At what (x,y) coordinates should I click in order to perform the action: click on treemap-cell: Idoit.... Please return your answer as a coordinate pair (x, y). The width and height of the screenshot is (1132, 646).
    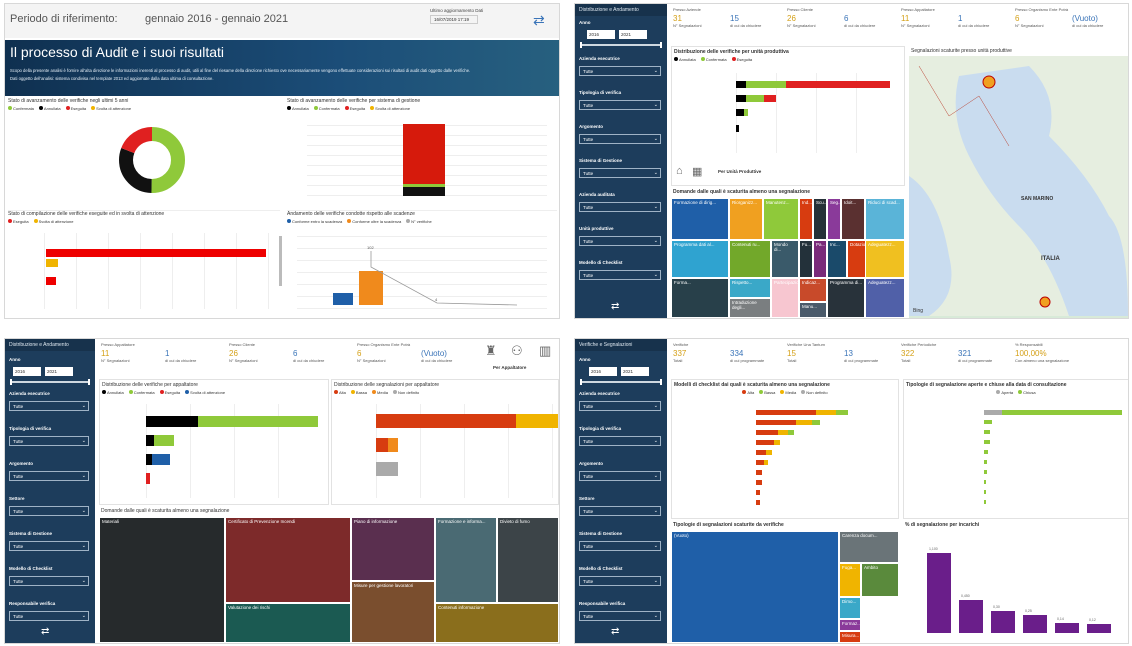
    Looking at the image, I should click on (853, 219).